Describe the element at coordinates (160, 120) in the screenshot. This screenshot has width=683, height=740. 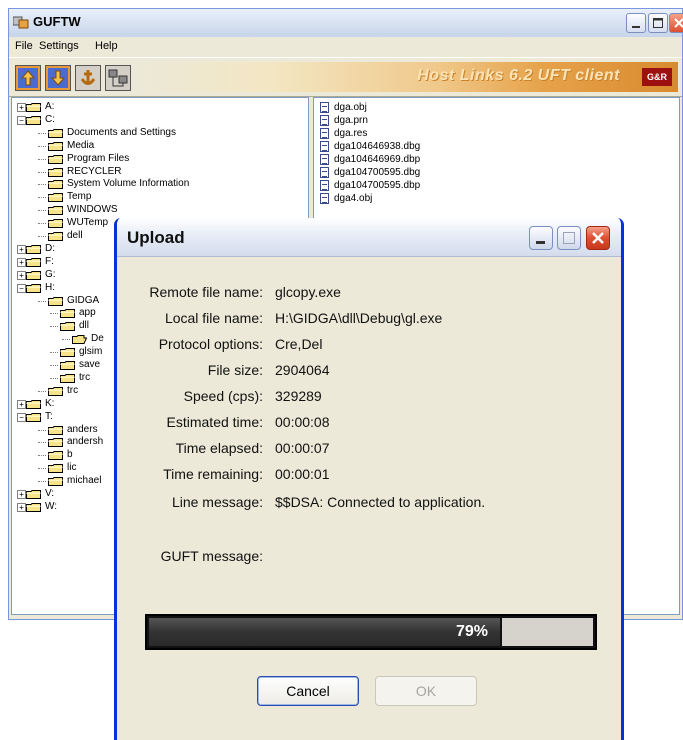
I see `tree-item: − C:` at that location.